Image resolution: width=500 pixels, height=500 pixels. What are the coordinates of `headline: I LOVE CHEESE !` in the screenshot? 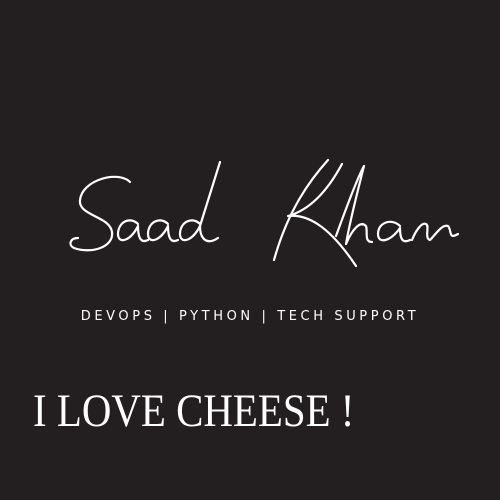 It's located at (194, 411).